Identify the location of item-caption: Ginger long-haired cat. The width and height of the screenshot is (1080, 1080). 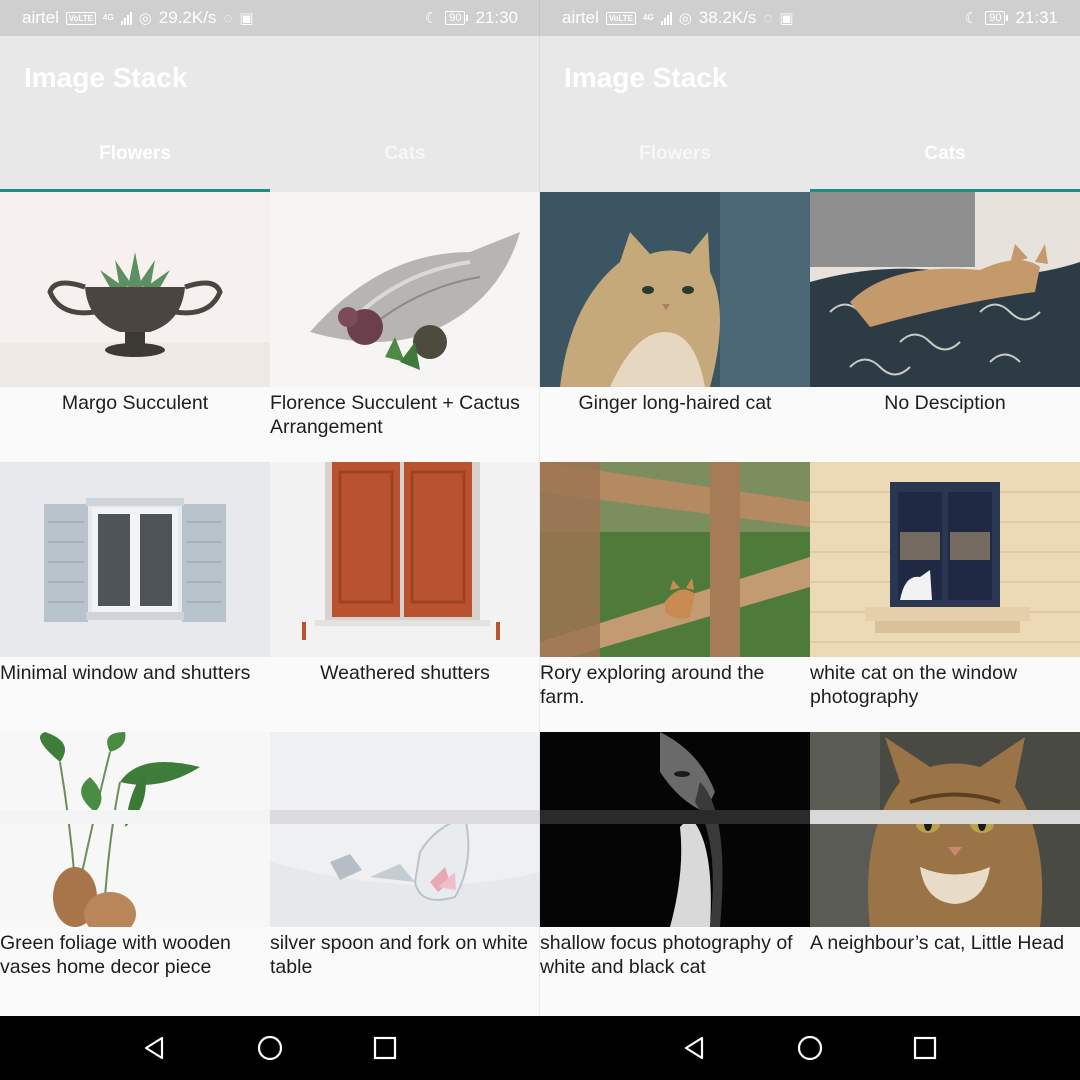
(675, 403).